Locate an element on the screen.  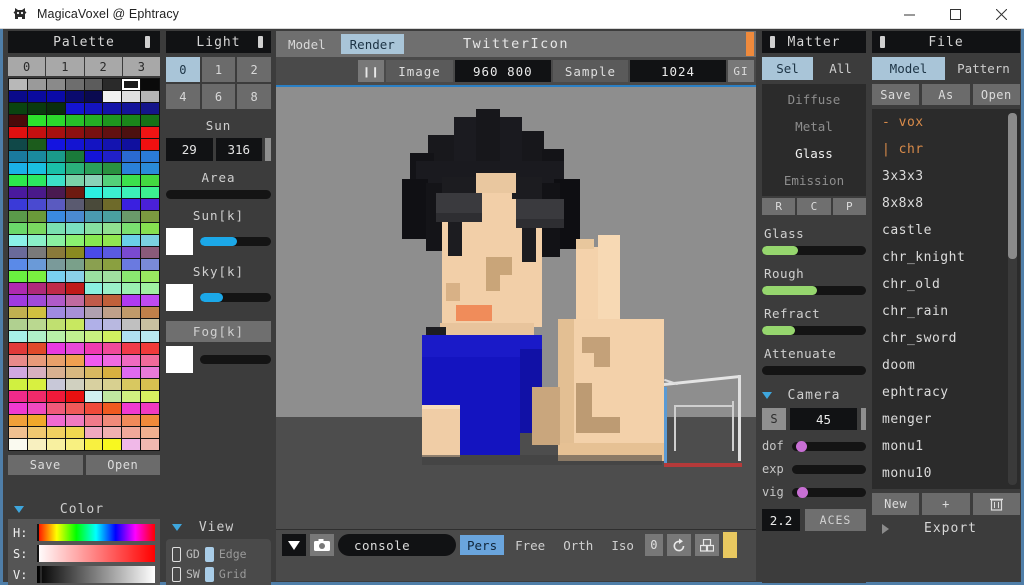
file-list-item: monu10 is located at coordinates (946, 473).